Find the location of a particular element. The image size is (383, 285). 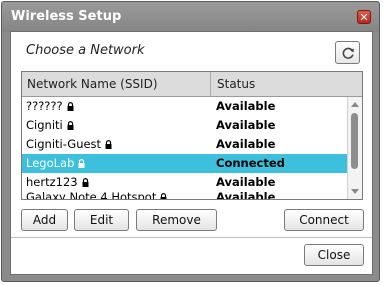

vertical-scrollbar is located at coordinates (354, 148).